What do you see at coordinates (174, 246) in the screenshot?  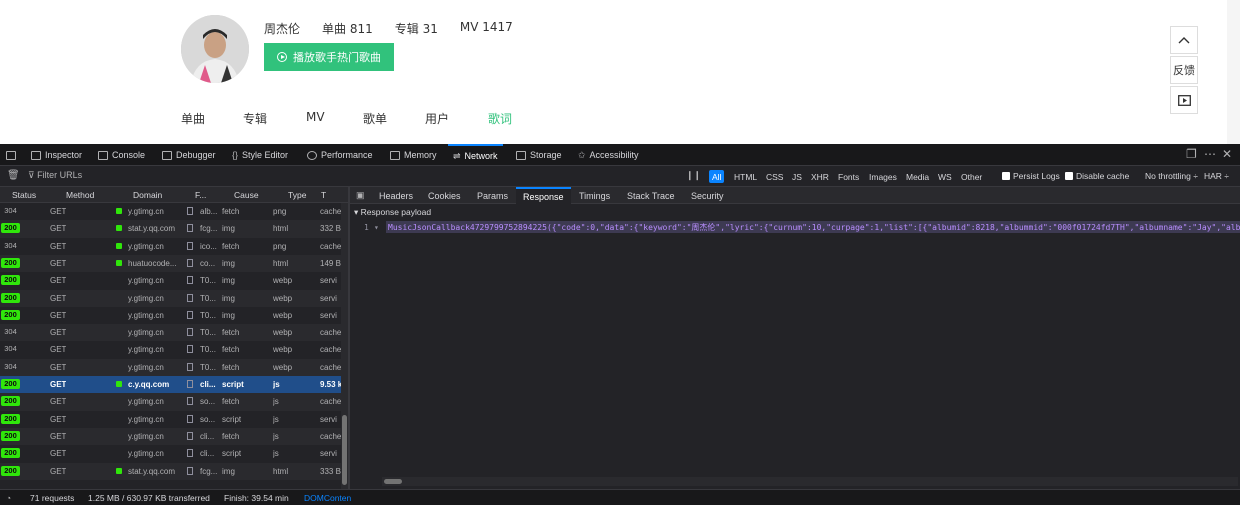 I see `request-row: 304 GET y.gtimg.cn ico... fetch png cache` at bounding box center [174, 246].